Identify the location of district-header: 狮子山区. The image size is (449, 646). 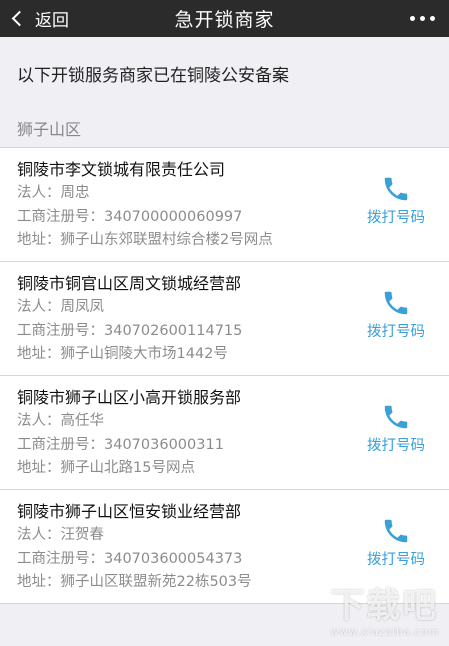
(49, 129).